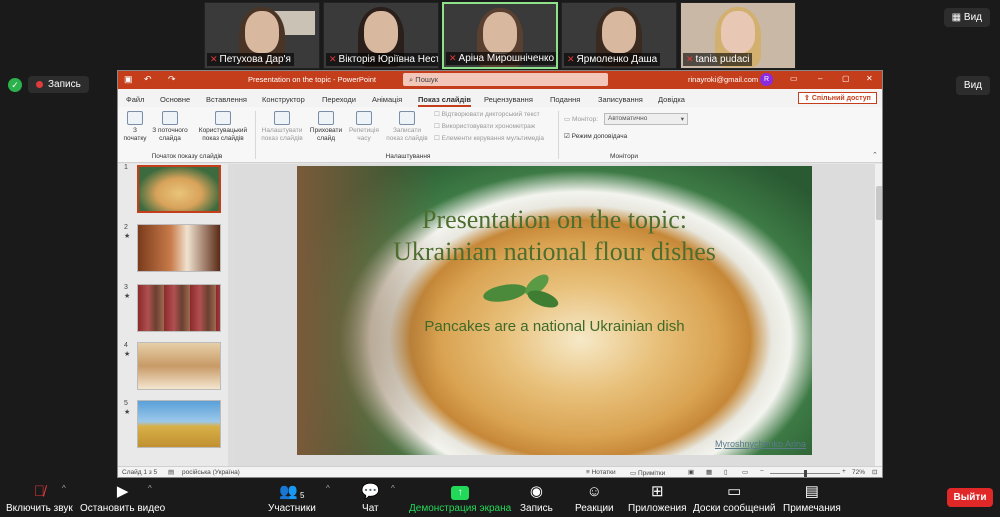 Image resolution: width=1000 pixels, height=517 pixels. Describe the element at coordinates (135, 99) in the screenshot. I see `tab-file: Файл` at that location.